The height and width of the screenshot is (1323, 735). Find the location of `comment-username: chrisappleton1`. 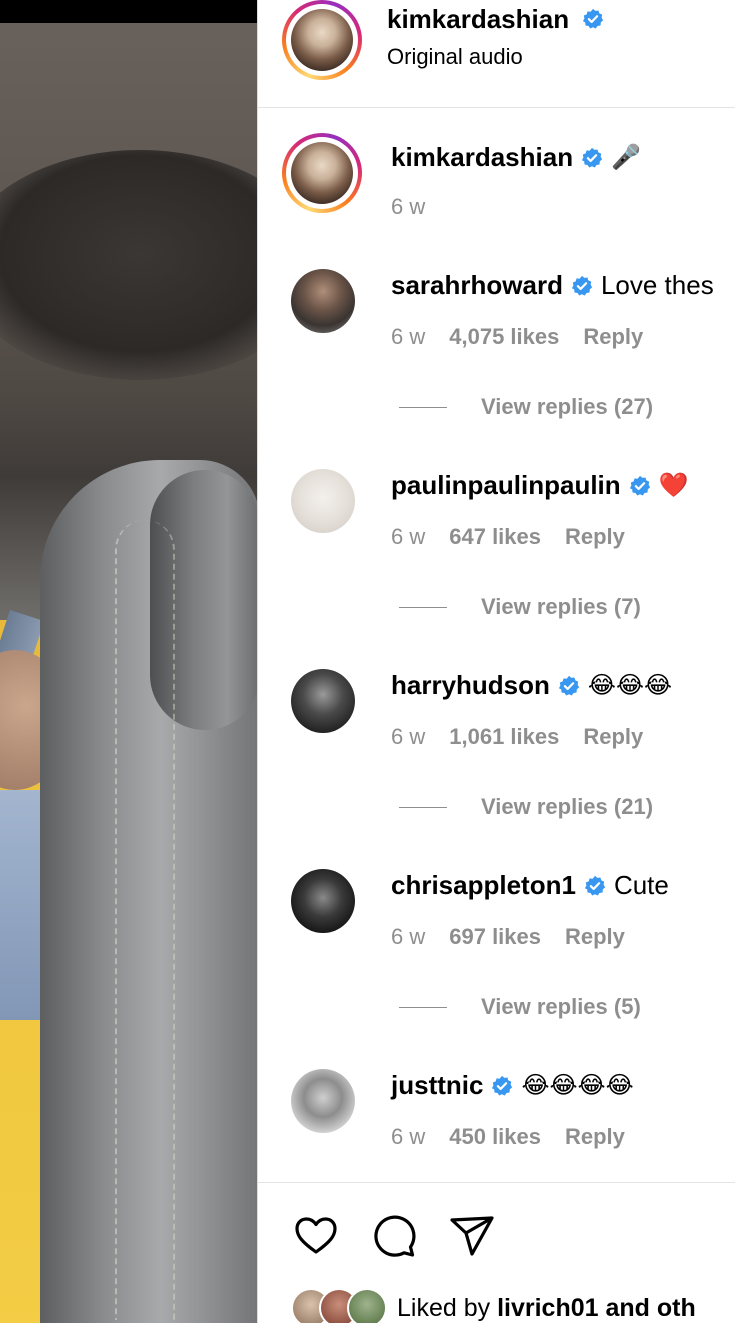

comment-username: chrisappleton1 is located at coordinates (483, 885).